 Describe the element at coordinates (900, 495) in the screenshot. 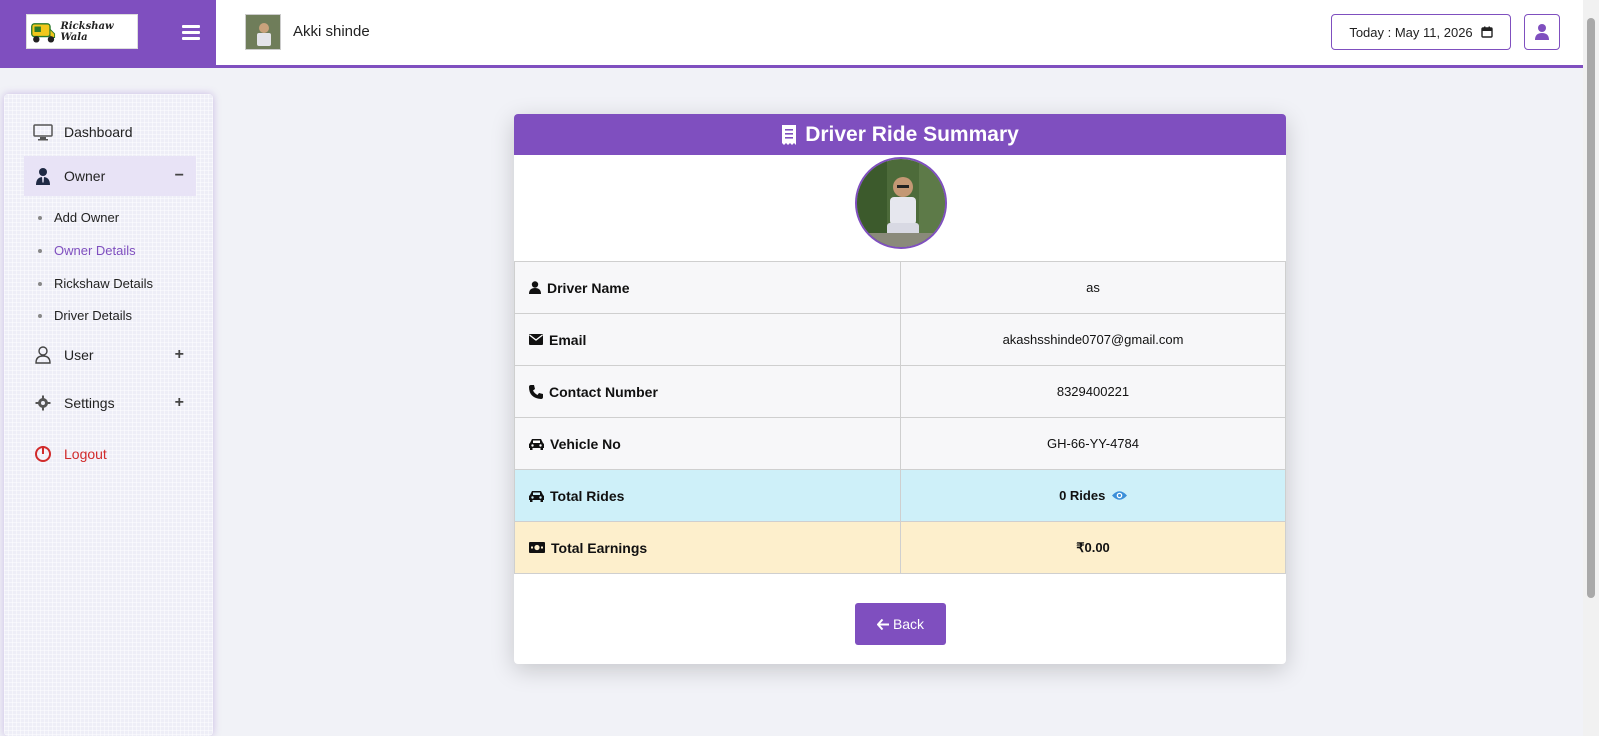

I see `table-row: Total Rides 0 Rides` at that location.